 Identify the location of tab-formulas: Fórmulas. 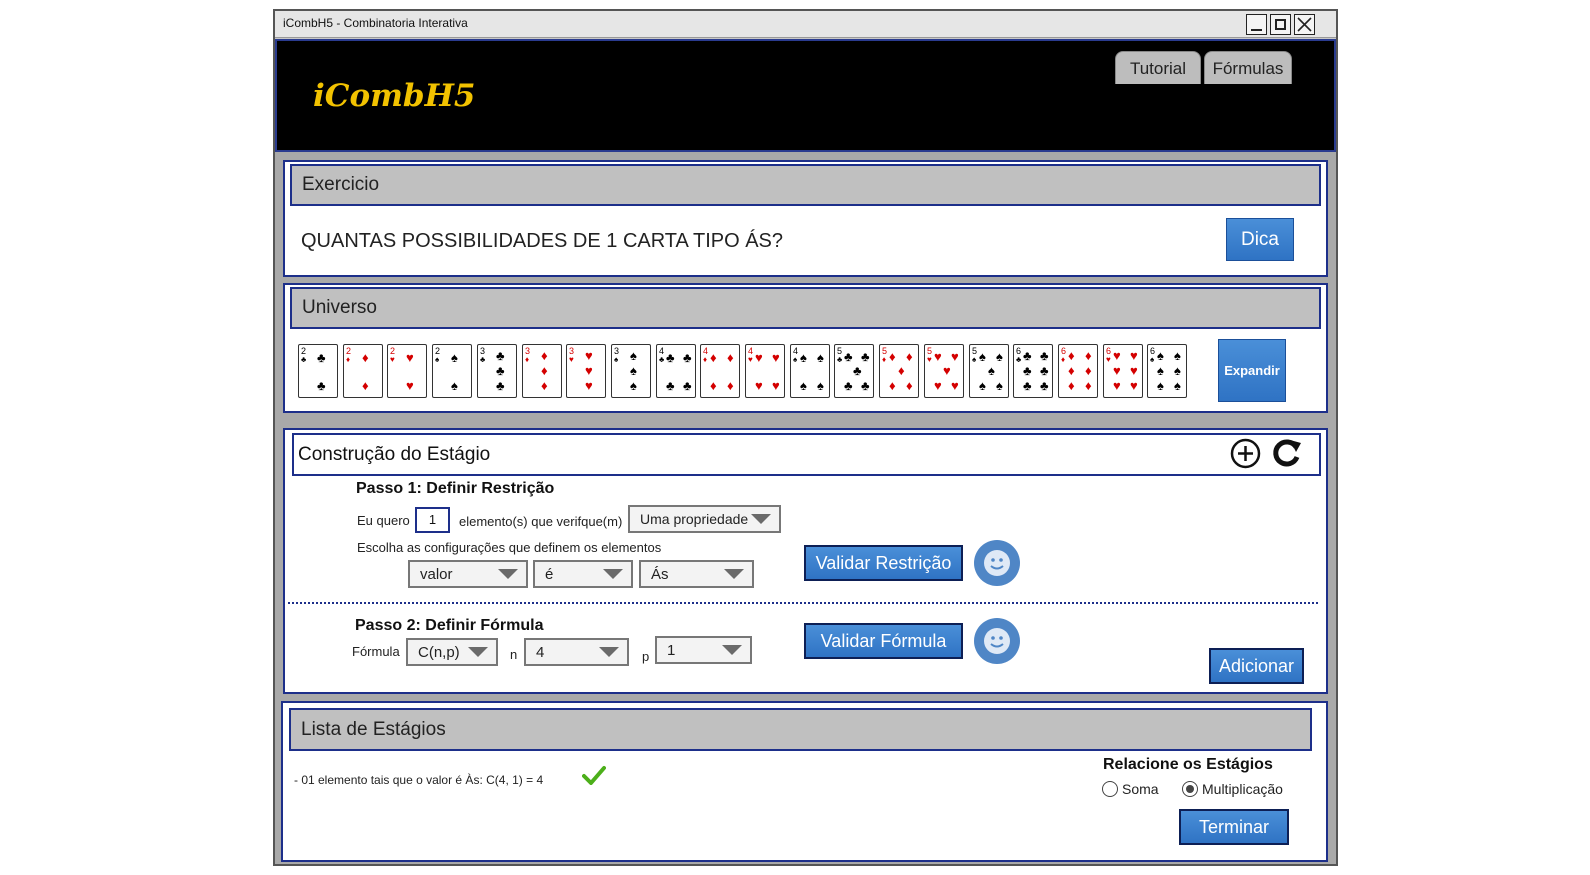
(1248, 67).